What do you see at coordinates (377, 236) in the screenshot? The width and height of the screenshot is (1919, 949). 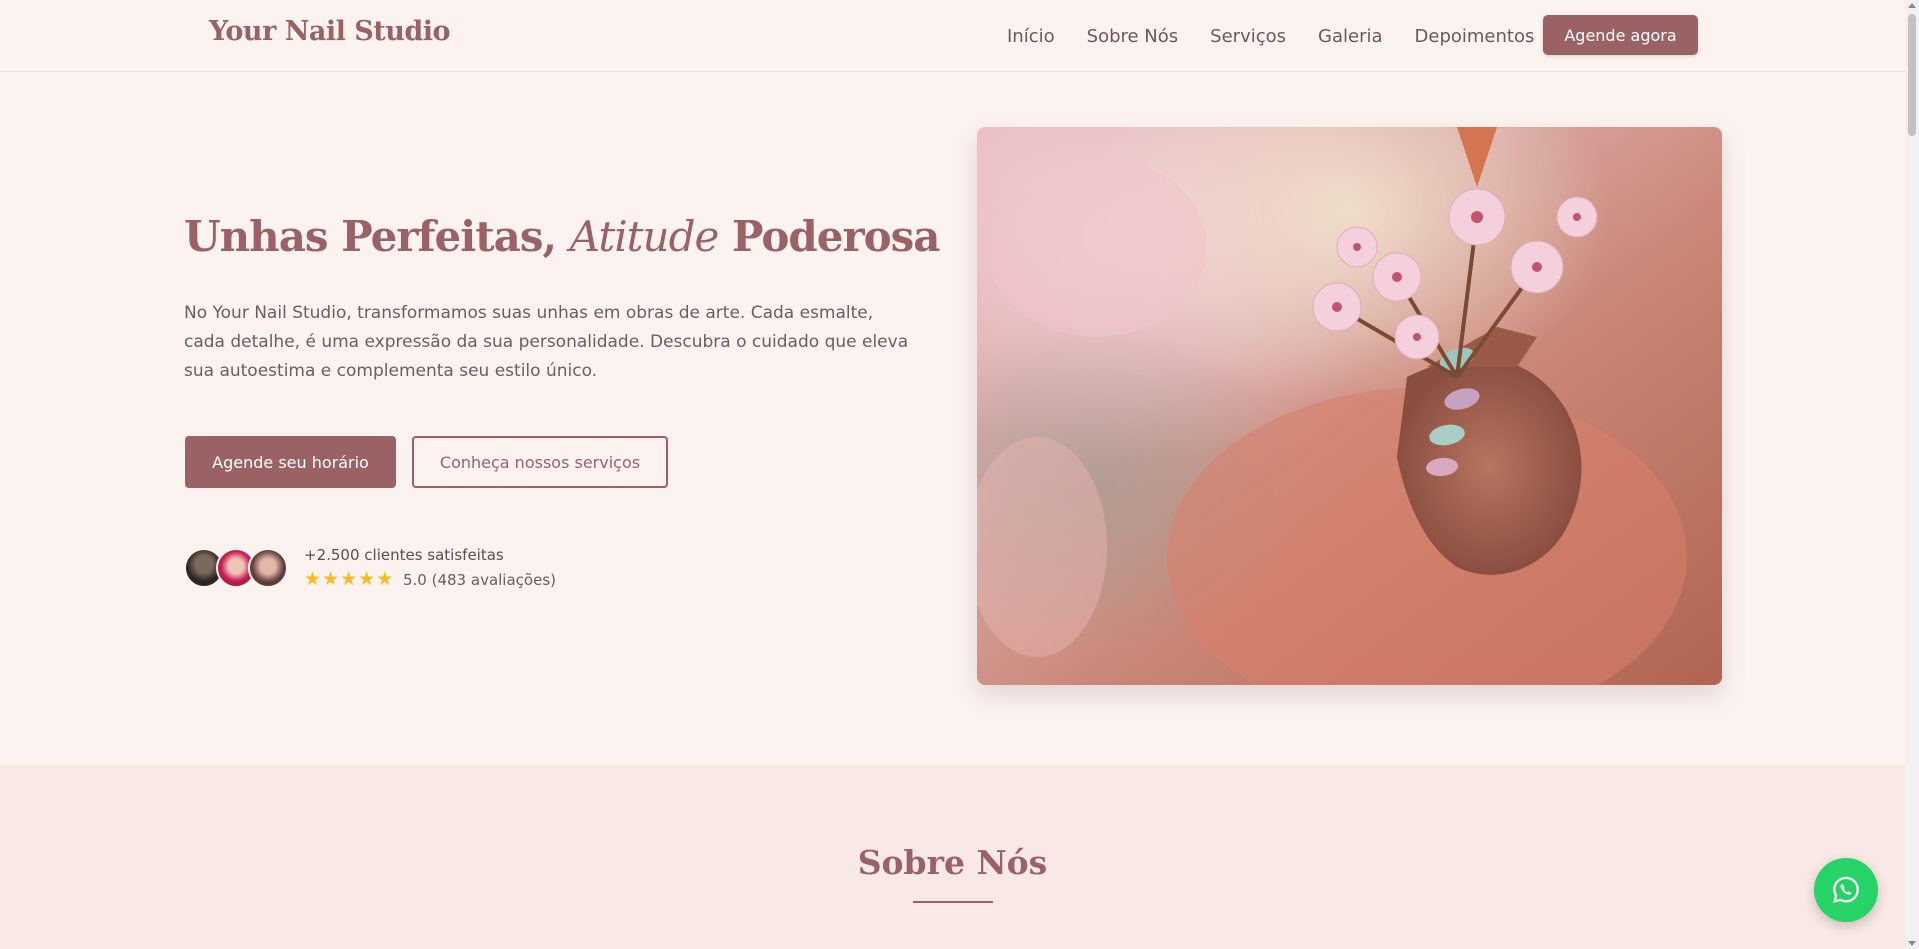 I see `hero-title-part1: Unhas Perfeitas,` at bounding box center [377, 236].